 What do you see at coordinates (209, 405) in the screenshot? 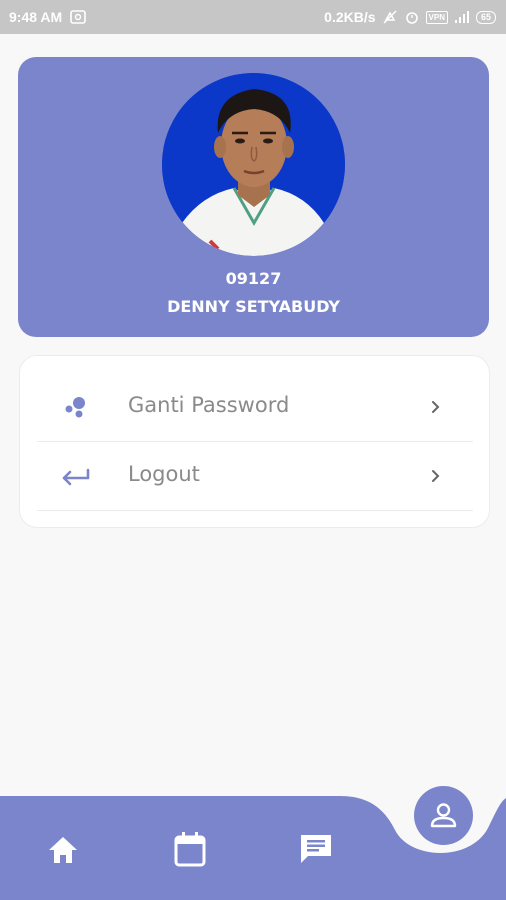
I see `change-password-label: Ganti Password` at bounding box center [209, 405].